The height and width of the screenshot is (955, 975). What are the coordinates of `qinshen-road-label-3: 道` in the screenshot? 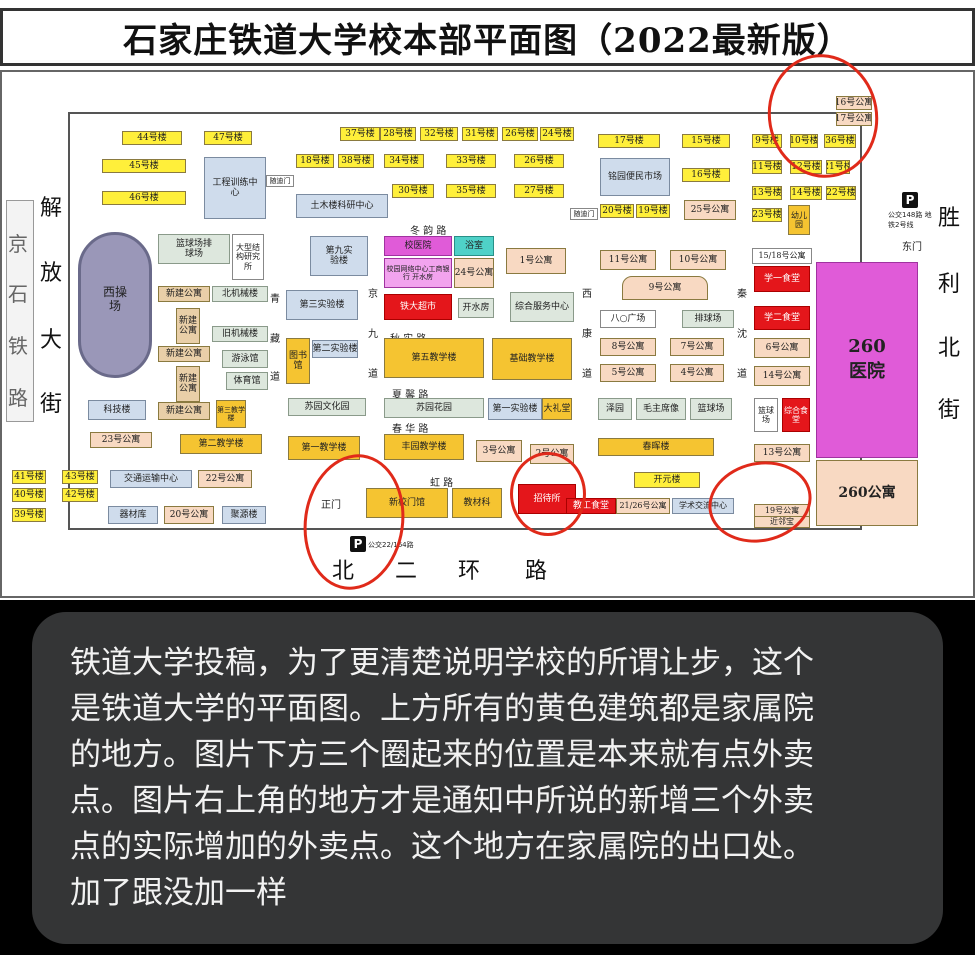 It's located at (742, 374).